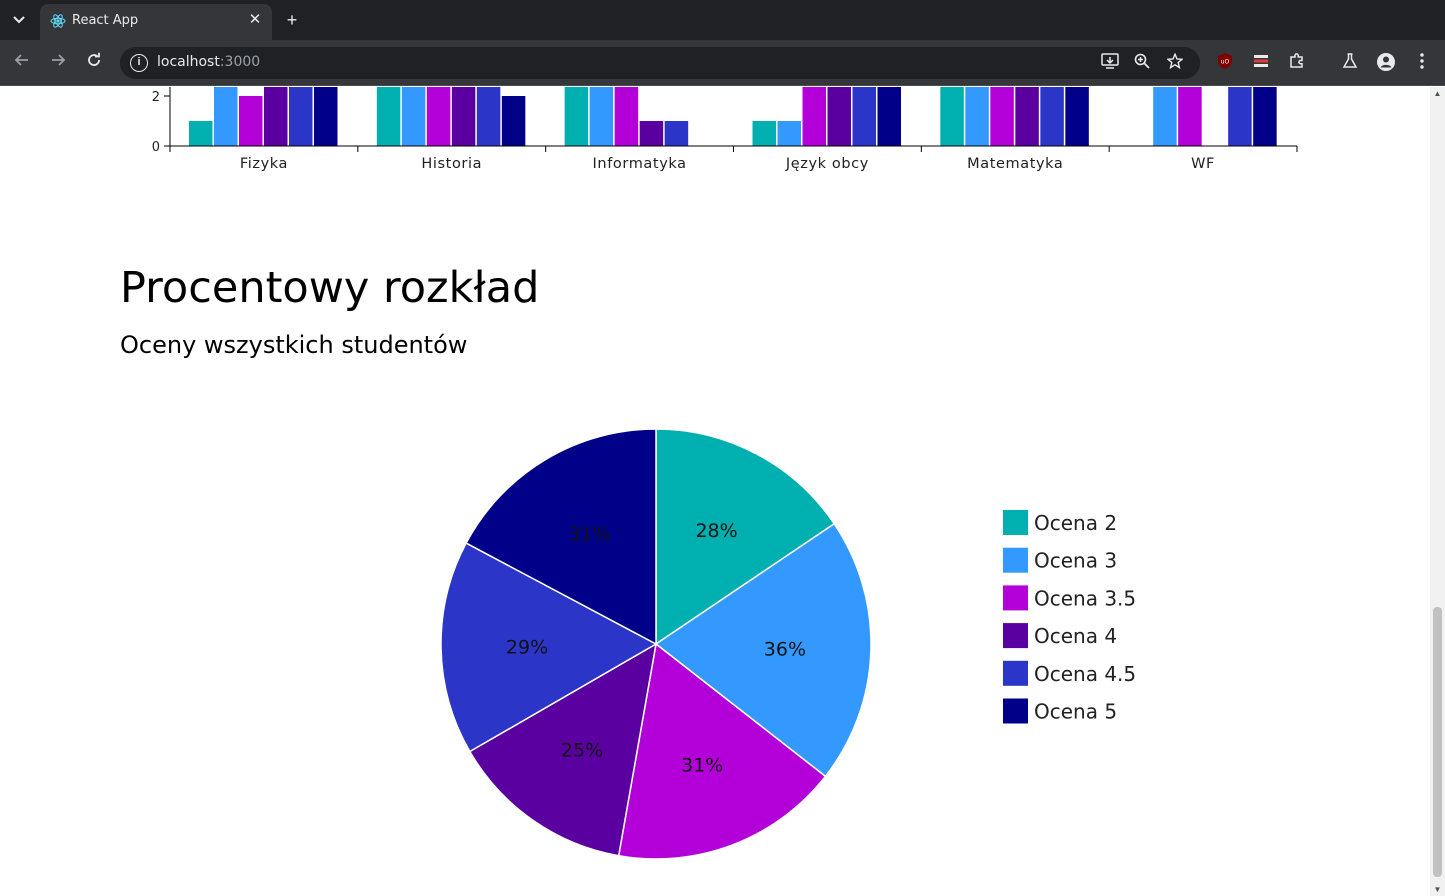 The height and width of the screenshot is (896, 1445). What do you see at coordinates (1075, 523) in the screenshot?
I see `legend-label: Ocena 2` at bounding box center [1075, 523].